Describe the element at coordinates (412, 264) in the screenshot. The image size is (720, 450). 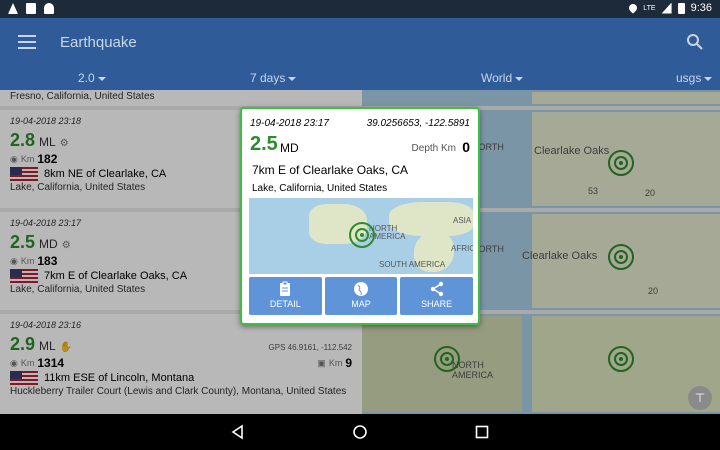
I see `map-label-south-america: SOUTH AMERICA` at that location.